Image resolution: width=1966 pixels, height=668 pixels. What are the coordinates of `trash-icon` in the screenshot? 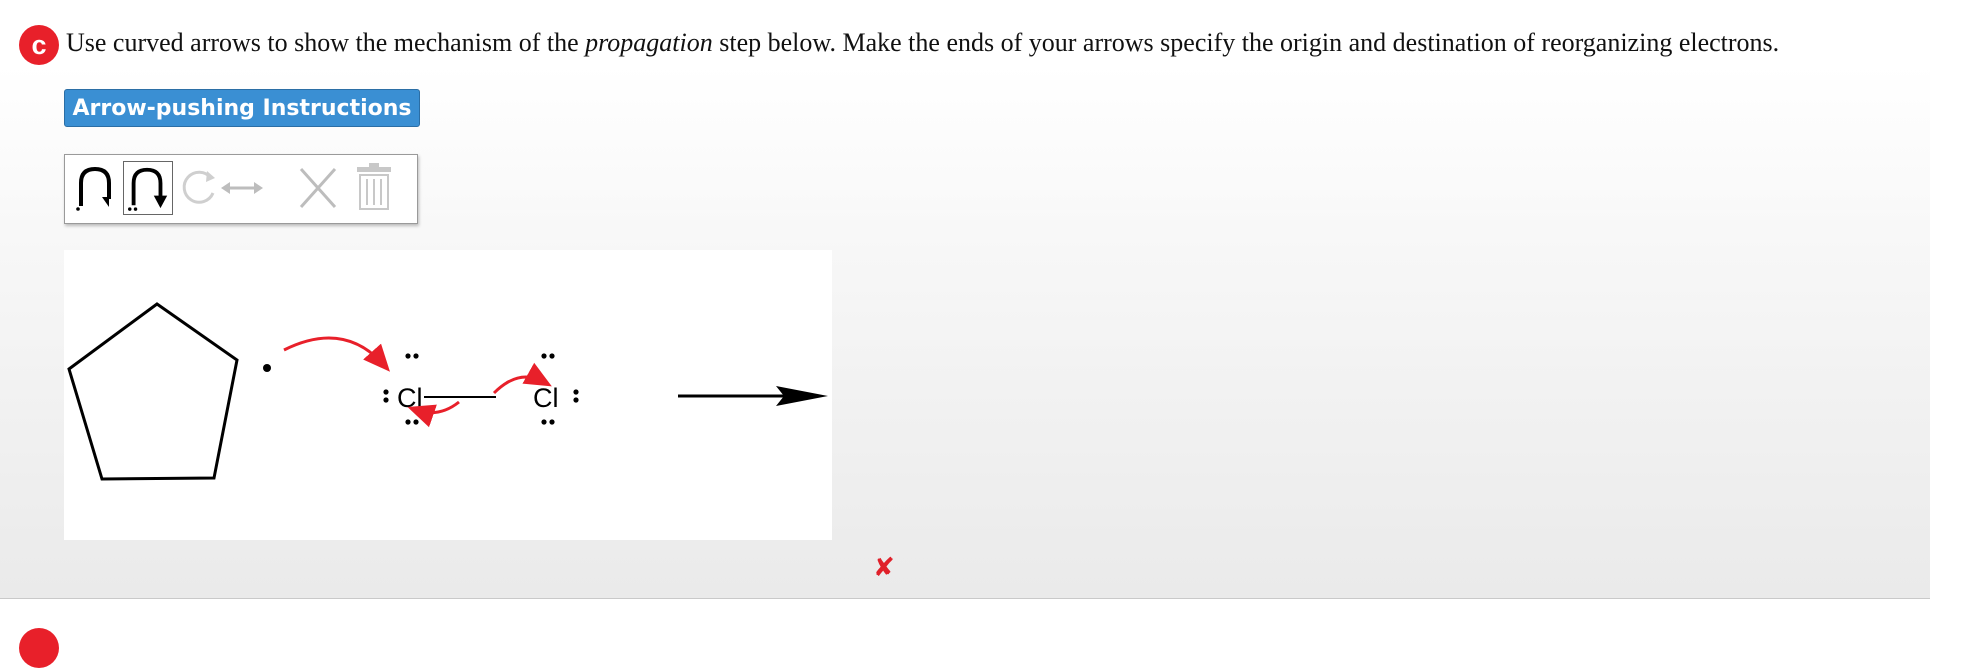 It's located at (374, 188).